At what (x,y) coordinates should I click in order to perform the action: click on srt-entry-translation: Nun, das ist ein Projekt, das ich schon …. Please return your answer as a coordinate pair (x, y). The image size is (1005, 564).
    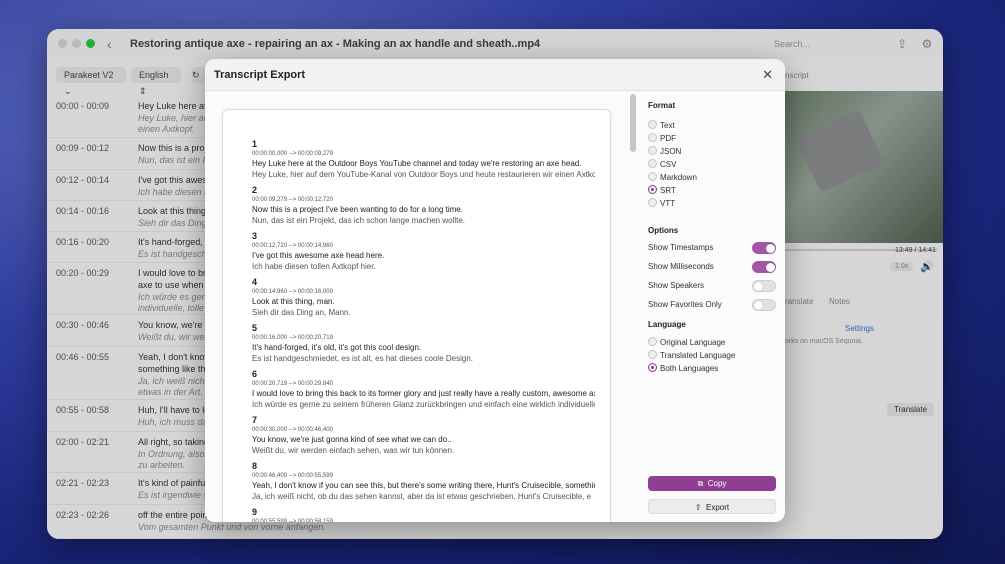
    Looking at the image, I should click on (359, 220).